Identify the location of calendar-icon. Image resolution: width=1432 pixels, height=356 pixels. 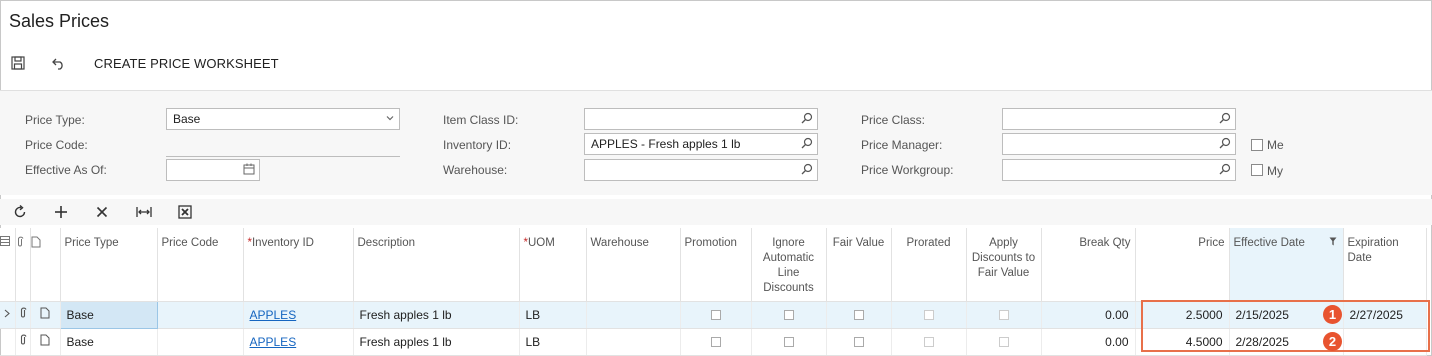
(249, 170).